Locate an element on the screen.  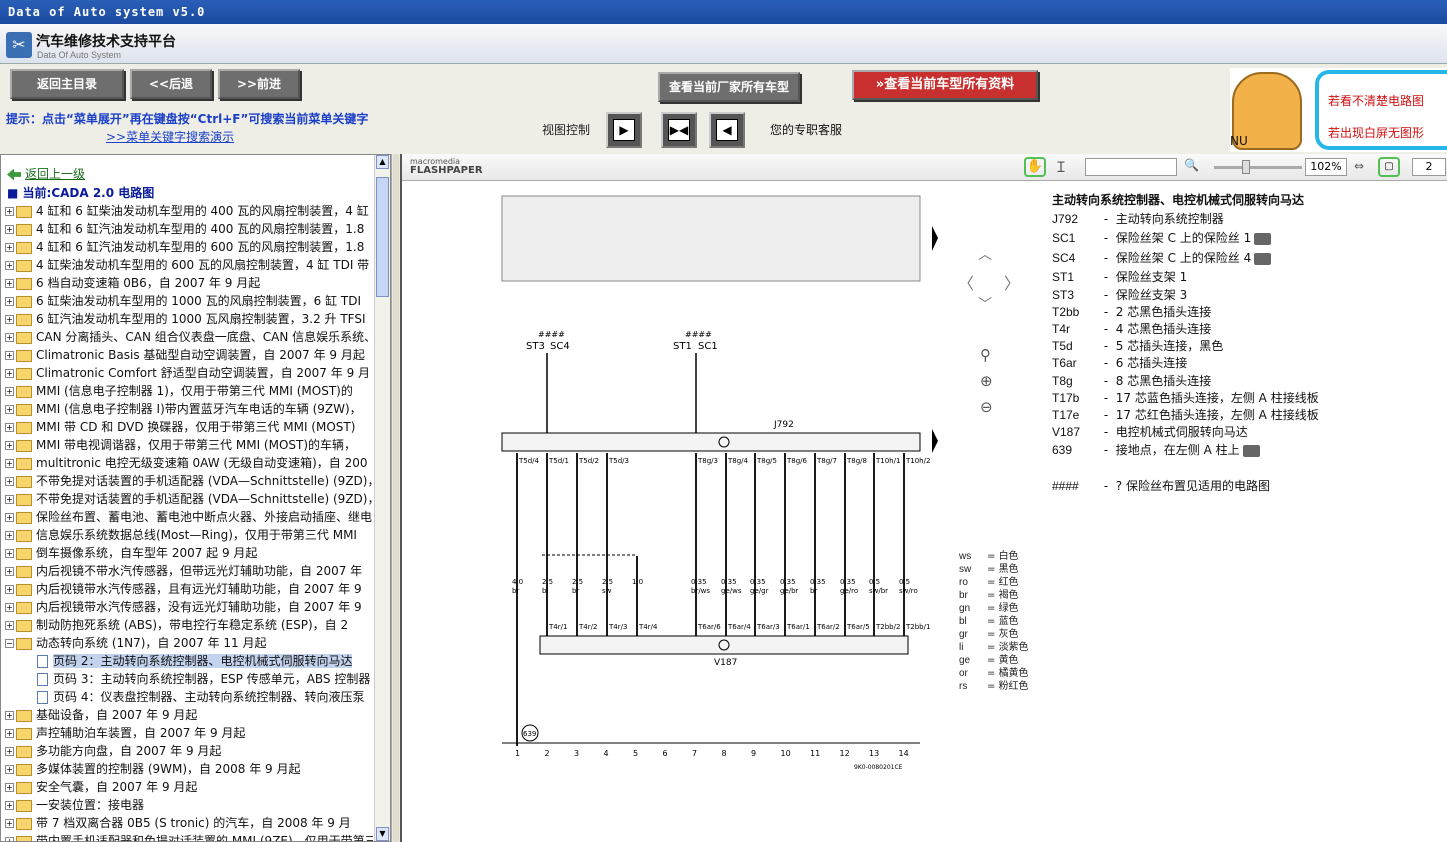
view-expand-left-button: ◀ is located at coordinates (727, 130).